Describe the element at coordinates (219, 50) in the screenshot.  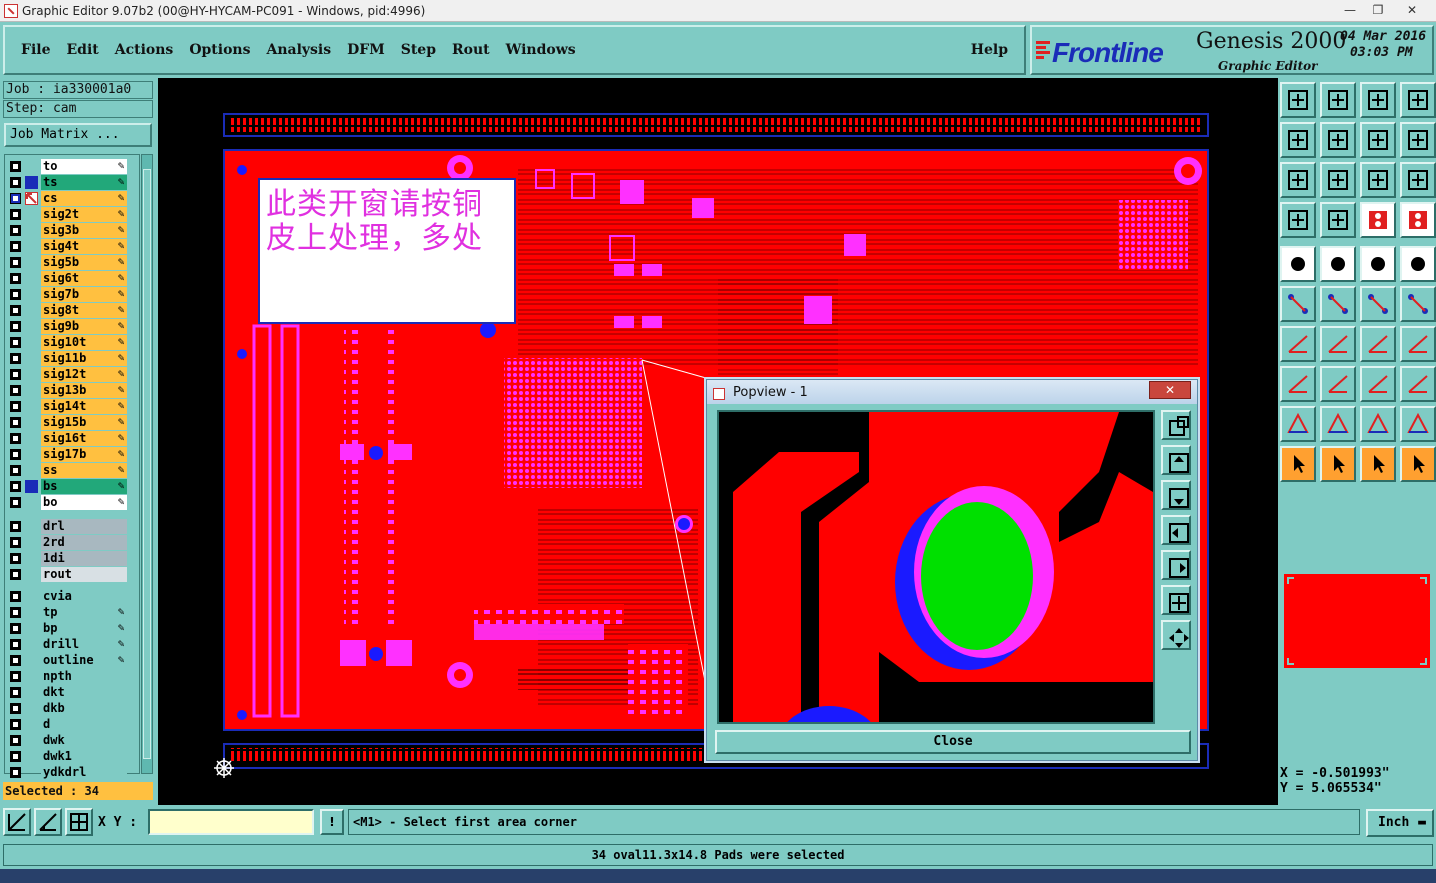
I see `menu-options: Options` at that location.